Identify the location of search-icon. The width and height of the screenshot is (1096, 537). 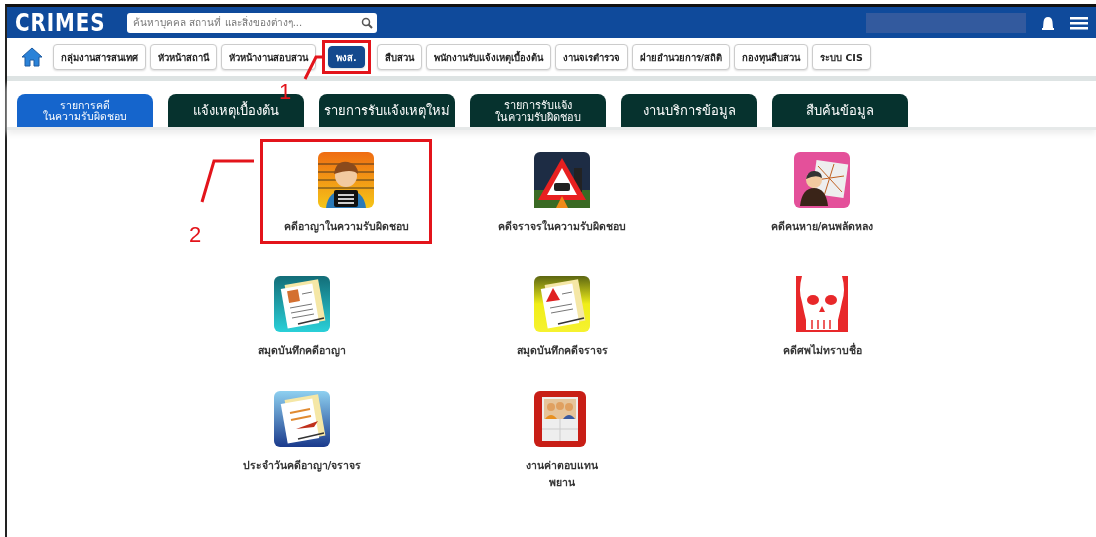
(367, 22).